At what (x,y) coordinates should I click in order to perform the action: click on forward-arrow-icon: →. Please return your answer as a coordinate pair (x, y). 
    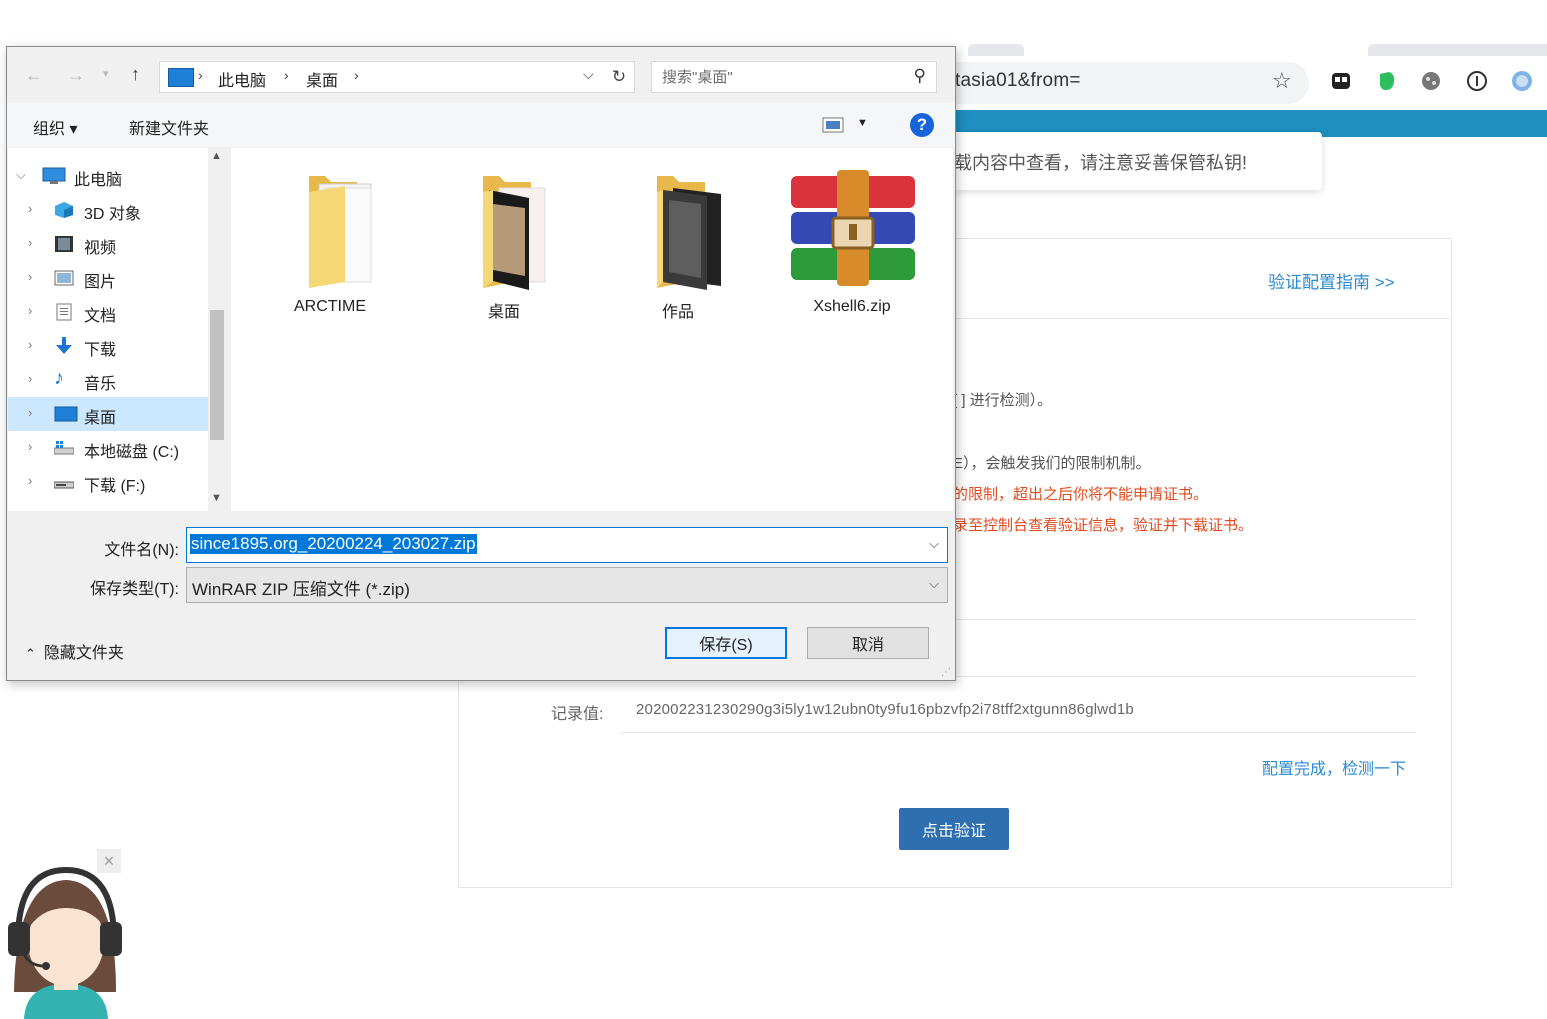
    Looking at the image, I should click on (76, 75).